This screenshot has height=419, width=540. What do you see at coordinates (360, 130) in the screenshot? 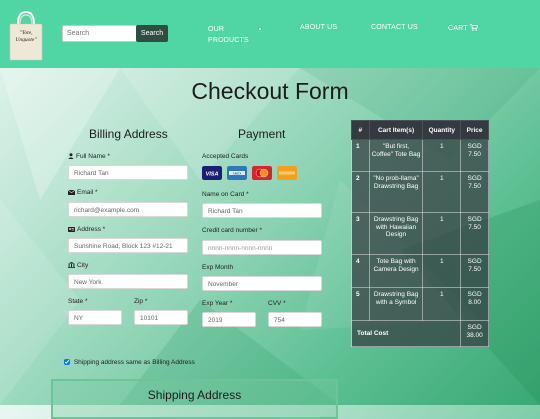
I see `cart-header-num: #` at bounding box center [360, 130].